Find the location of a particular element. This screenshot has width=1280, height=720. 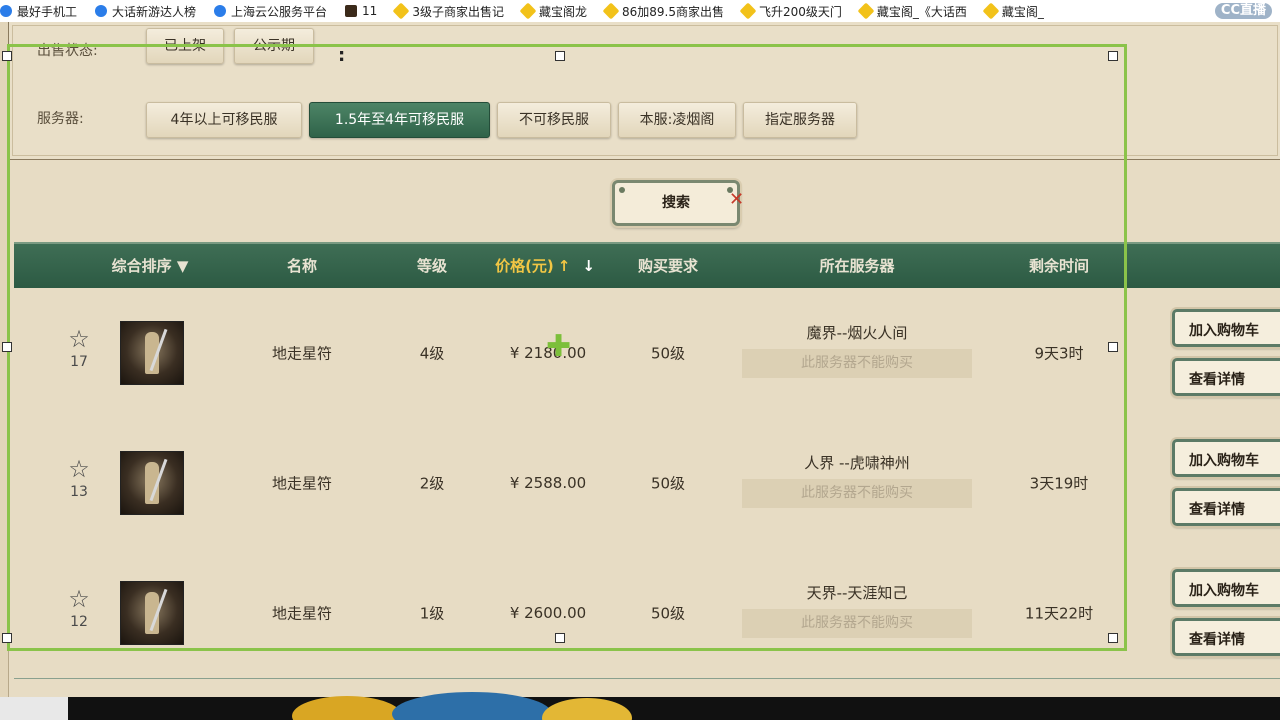

mascot-image is located at coordinates (462, 705).